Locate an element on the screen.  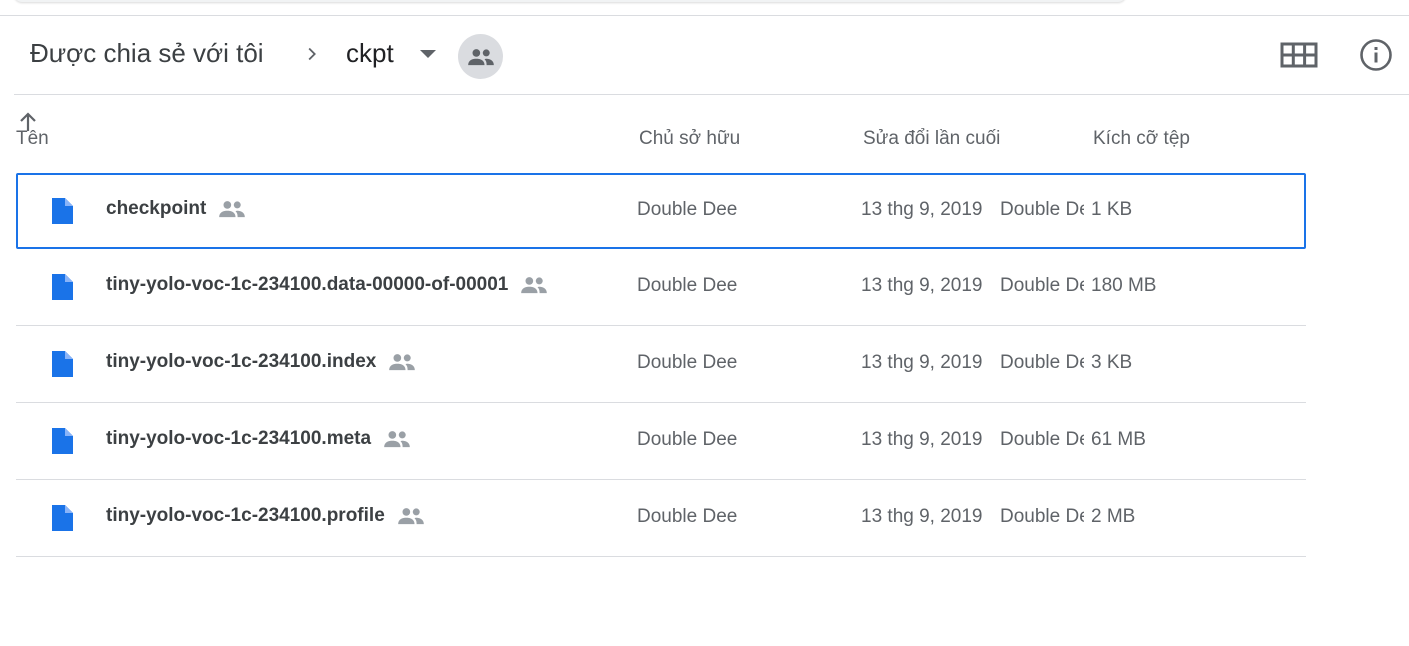
column-owner-header: Chủ sở hữu is located at coordinates (690, 138).